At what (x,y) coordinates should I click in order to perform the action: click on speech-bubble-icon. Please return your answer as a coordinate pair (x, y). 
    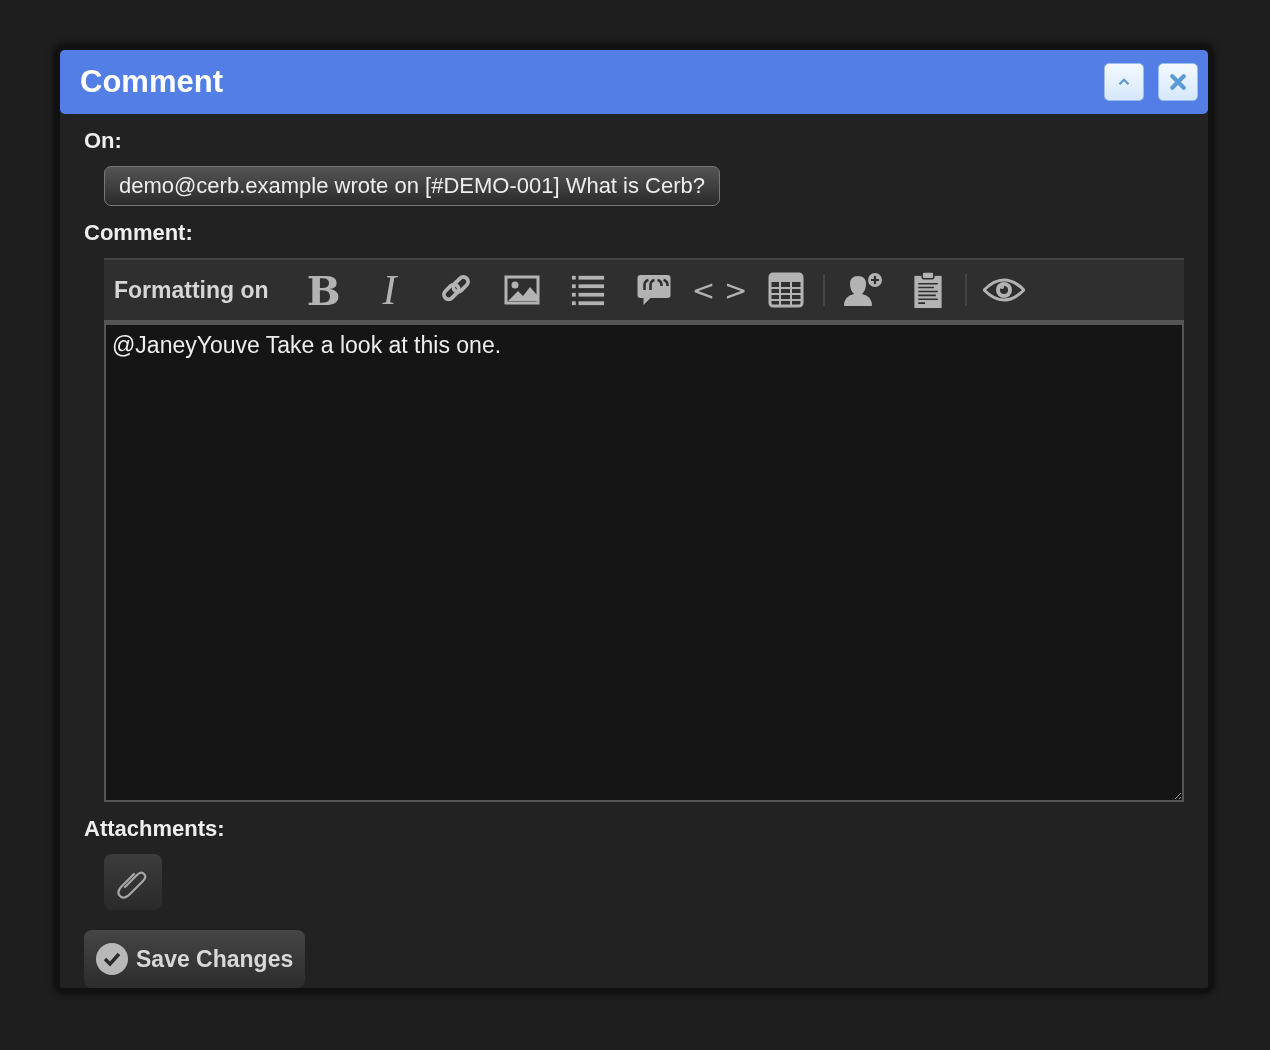
    Looking at the image, I should click on (653, 290).